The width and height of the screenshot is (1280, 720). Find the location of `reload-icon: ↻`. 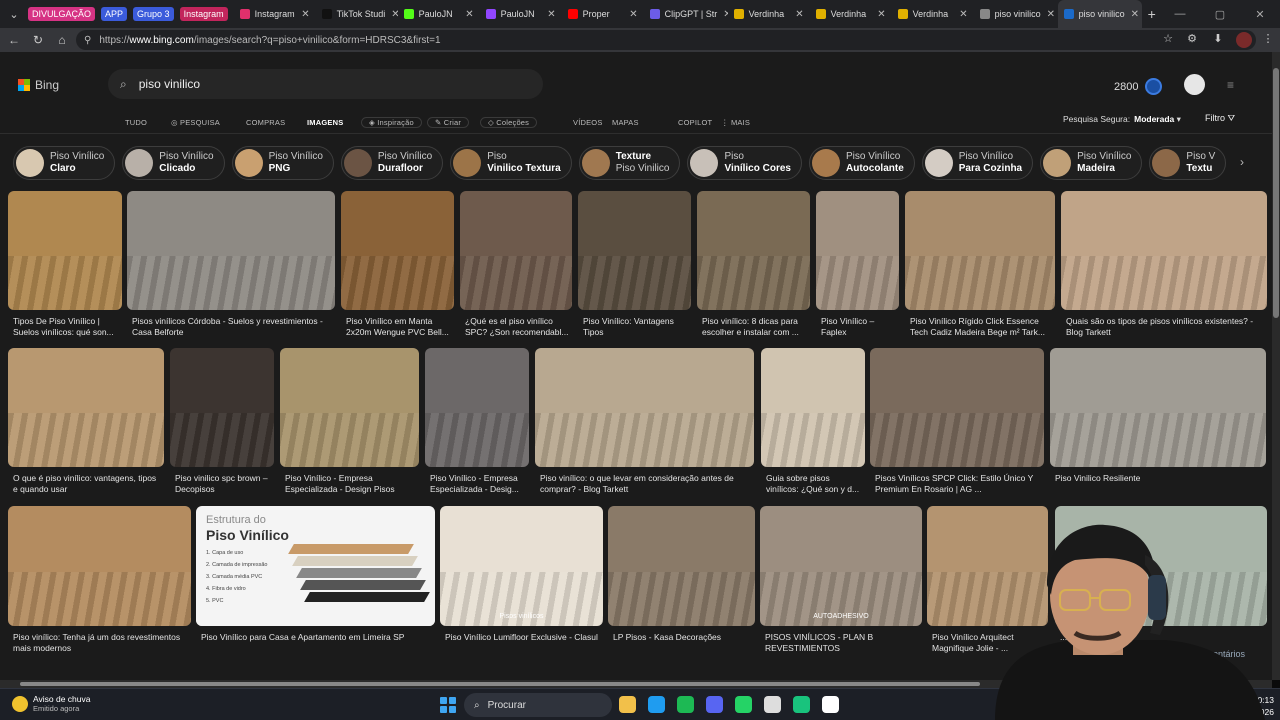

reload-icon: ↻ is located at coordinates (38, 40).